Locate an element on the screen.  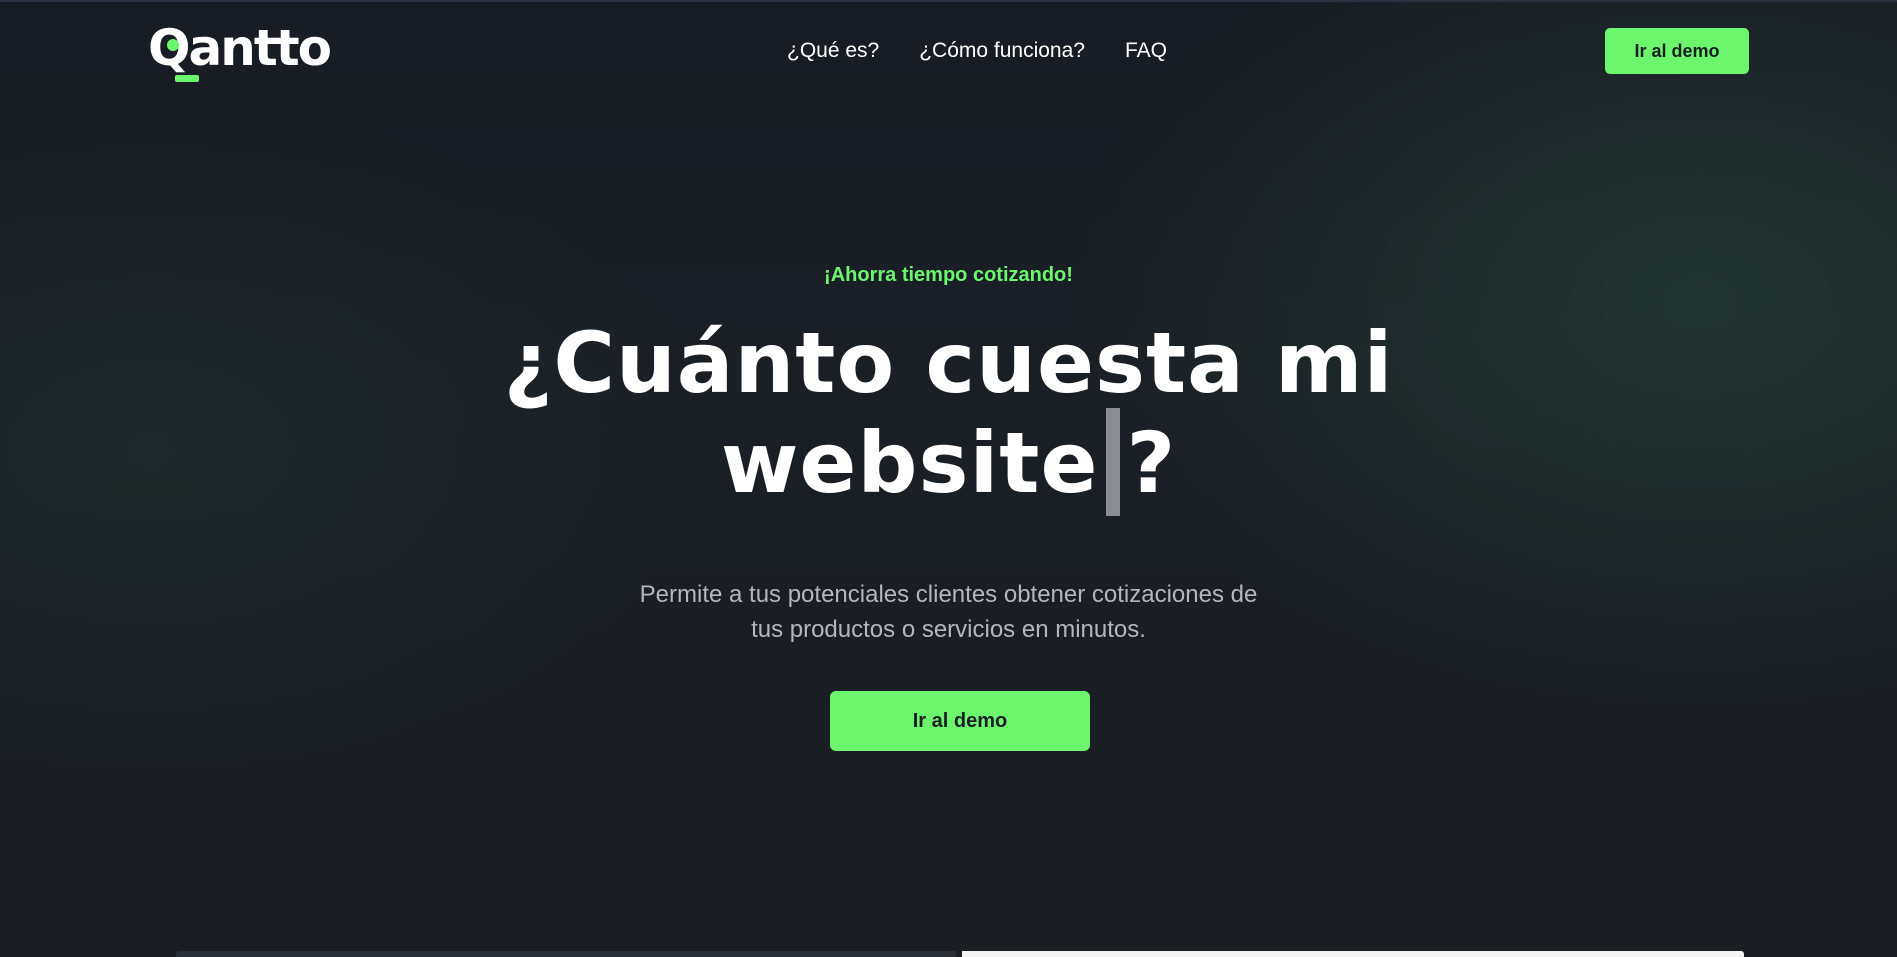
main-nav: ¿Qué es? ¿Cómo funciona? FAQ is located at coordinates (977, 51).